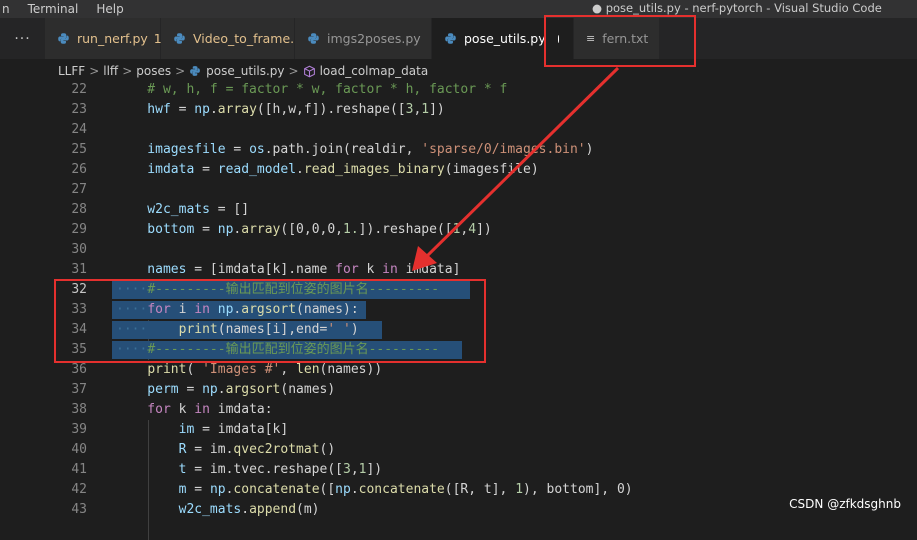  I want to click on code-line: 41 t = im.tvec.reshape([3,1]), so click(458, 470).